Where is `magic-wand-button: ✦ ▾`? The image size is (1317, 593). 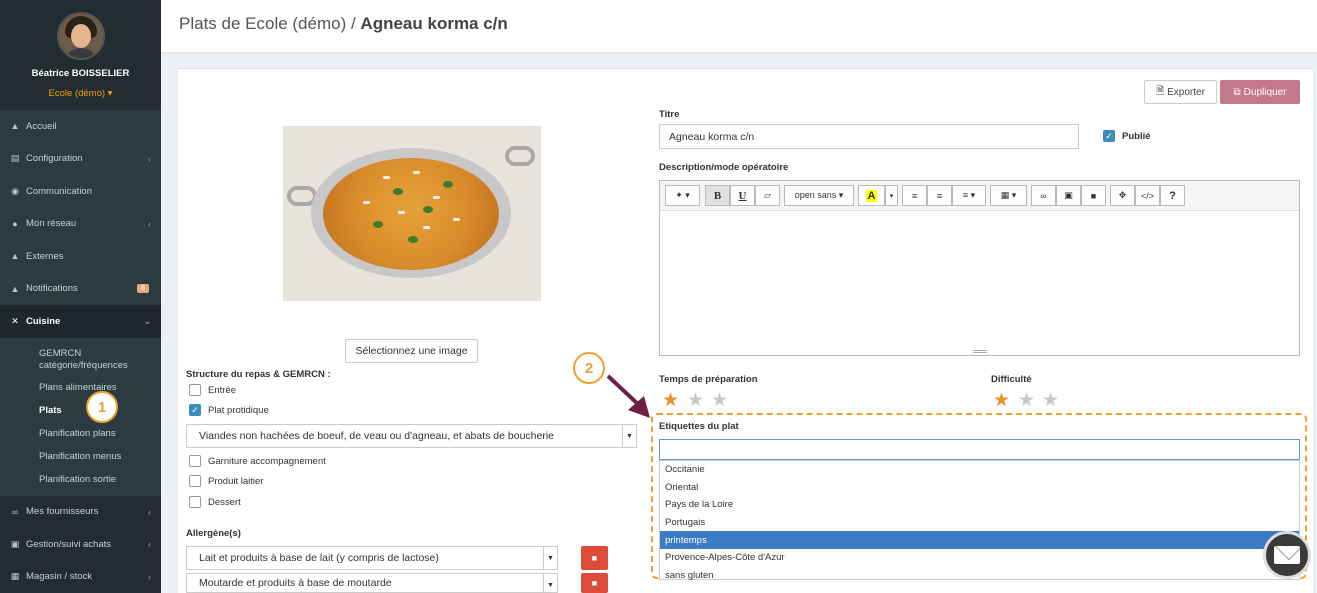
magic-wand-button: ✦ ▾ is located at coordinates (682, 195).